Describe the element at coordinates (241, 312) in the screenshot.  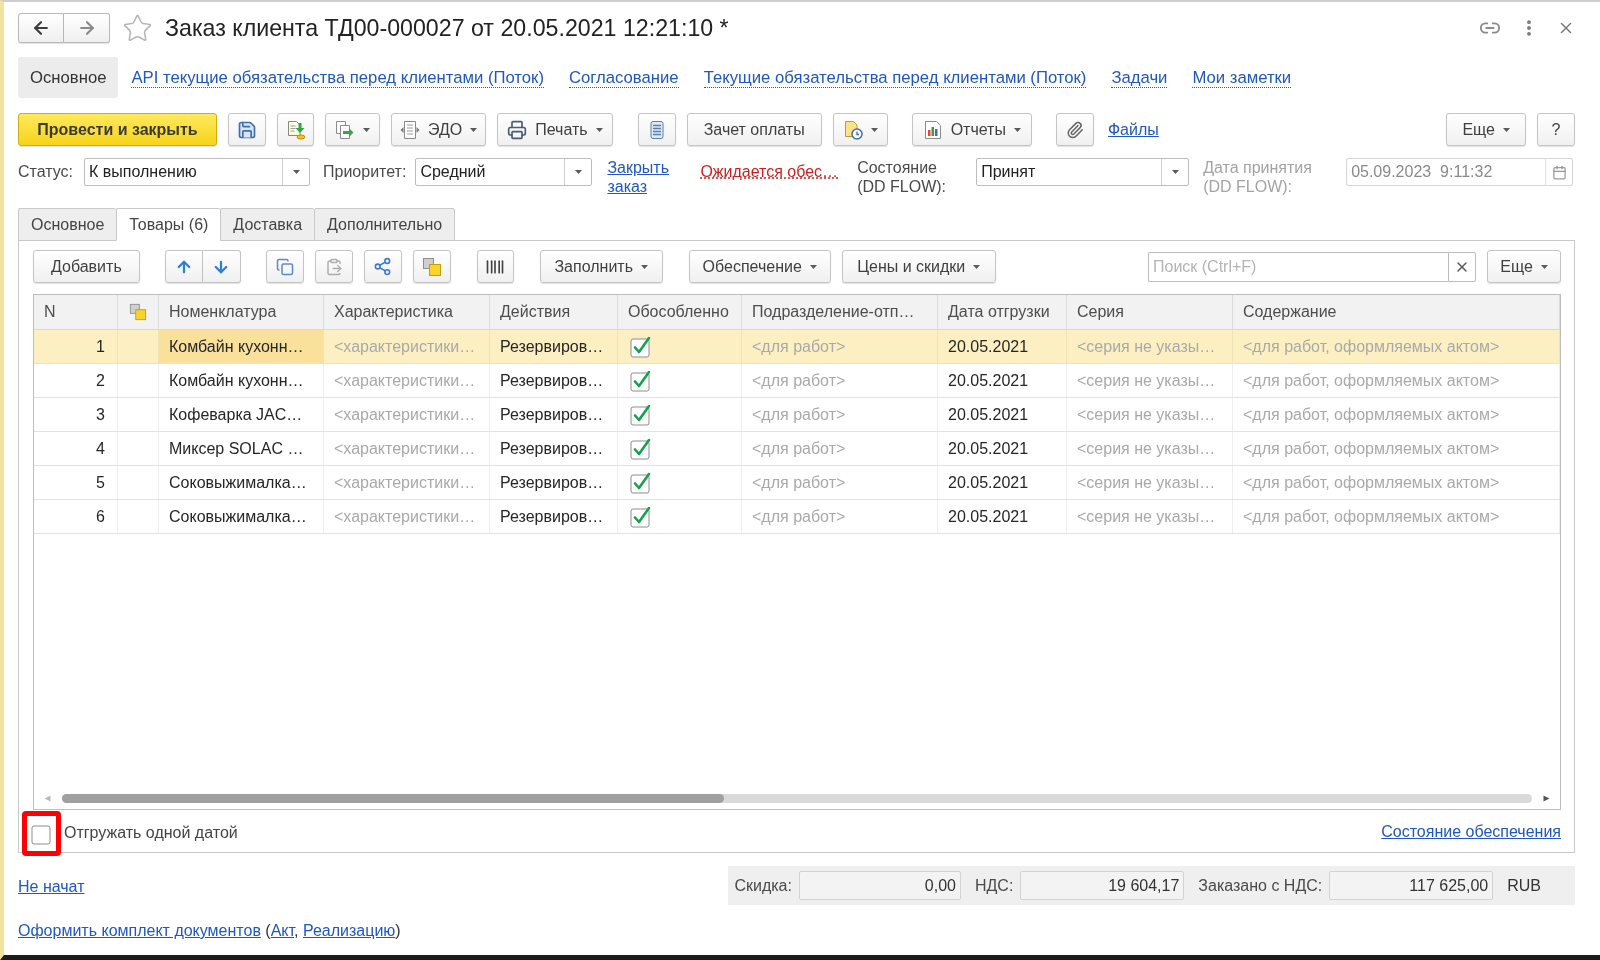
I see `column-header: Номенклатура` at that location.